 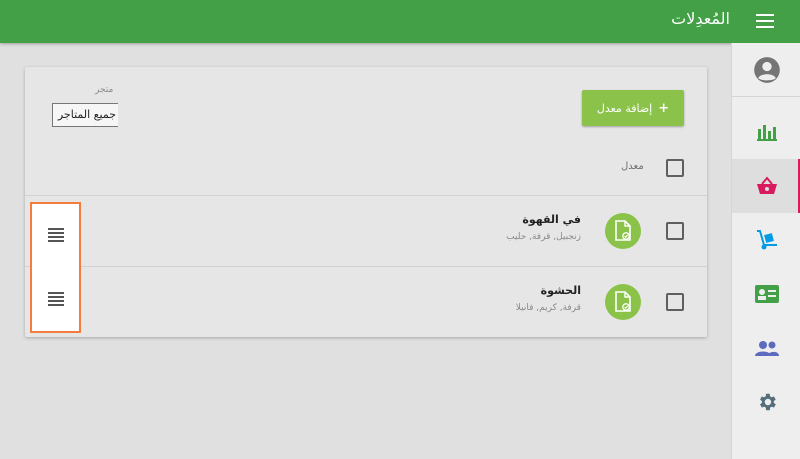 I want to click on add-modifier-button: + إضافة معدل, so click(x=633, y=108).